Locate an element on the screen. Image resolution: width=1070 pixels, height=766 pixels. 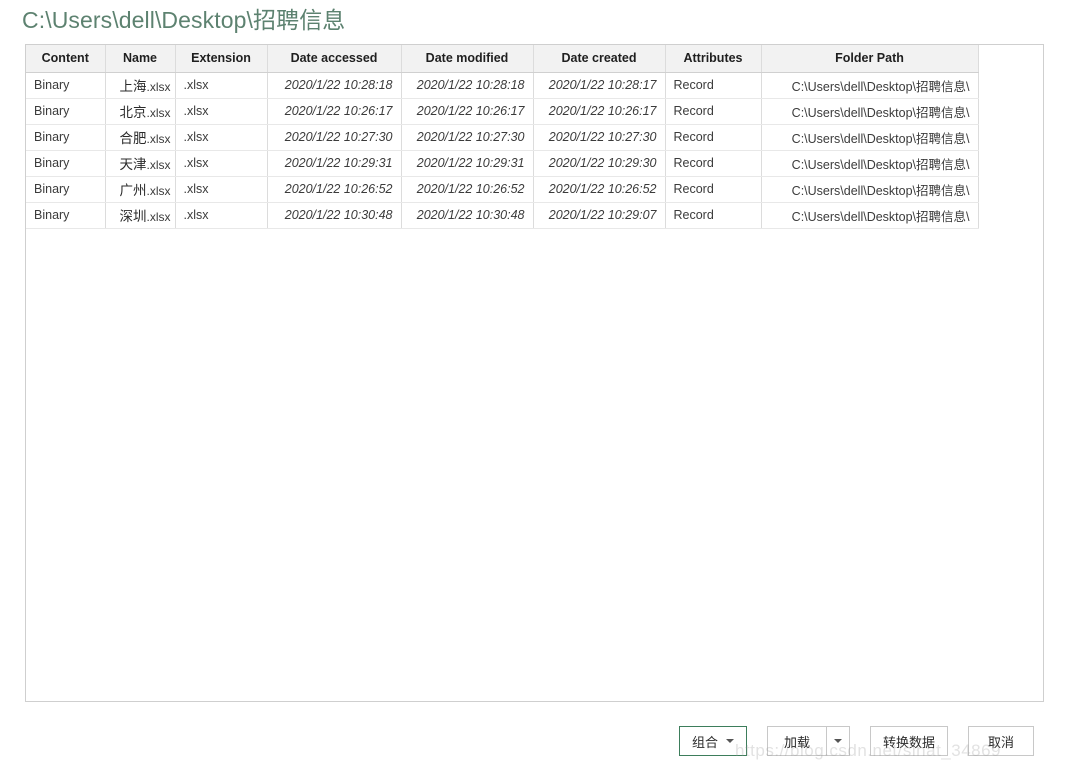
cell-date-accessed: 2020/1/22 10:26:17 is located at coordinates (334, 111).